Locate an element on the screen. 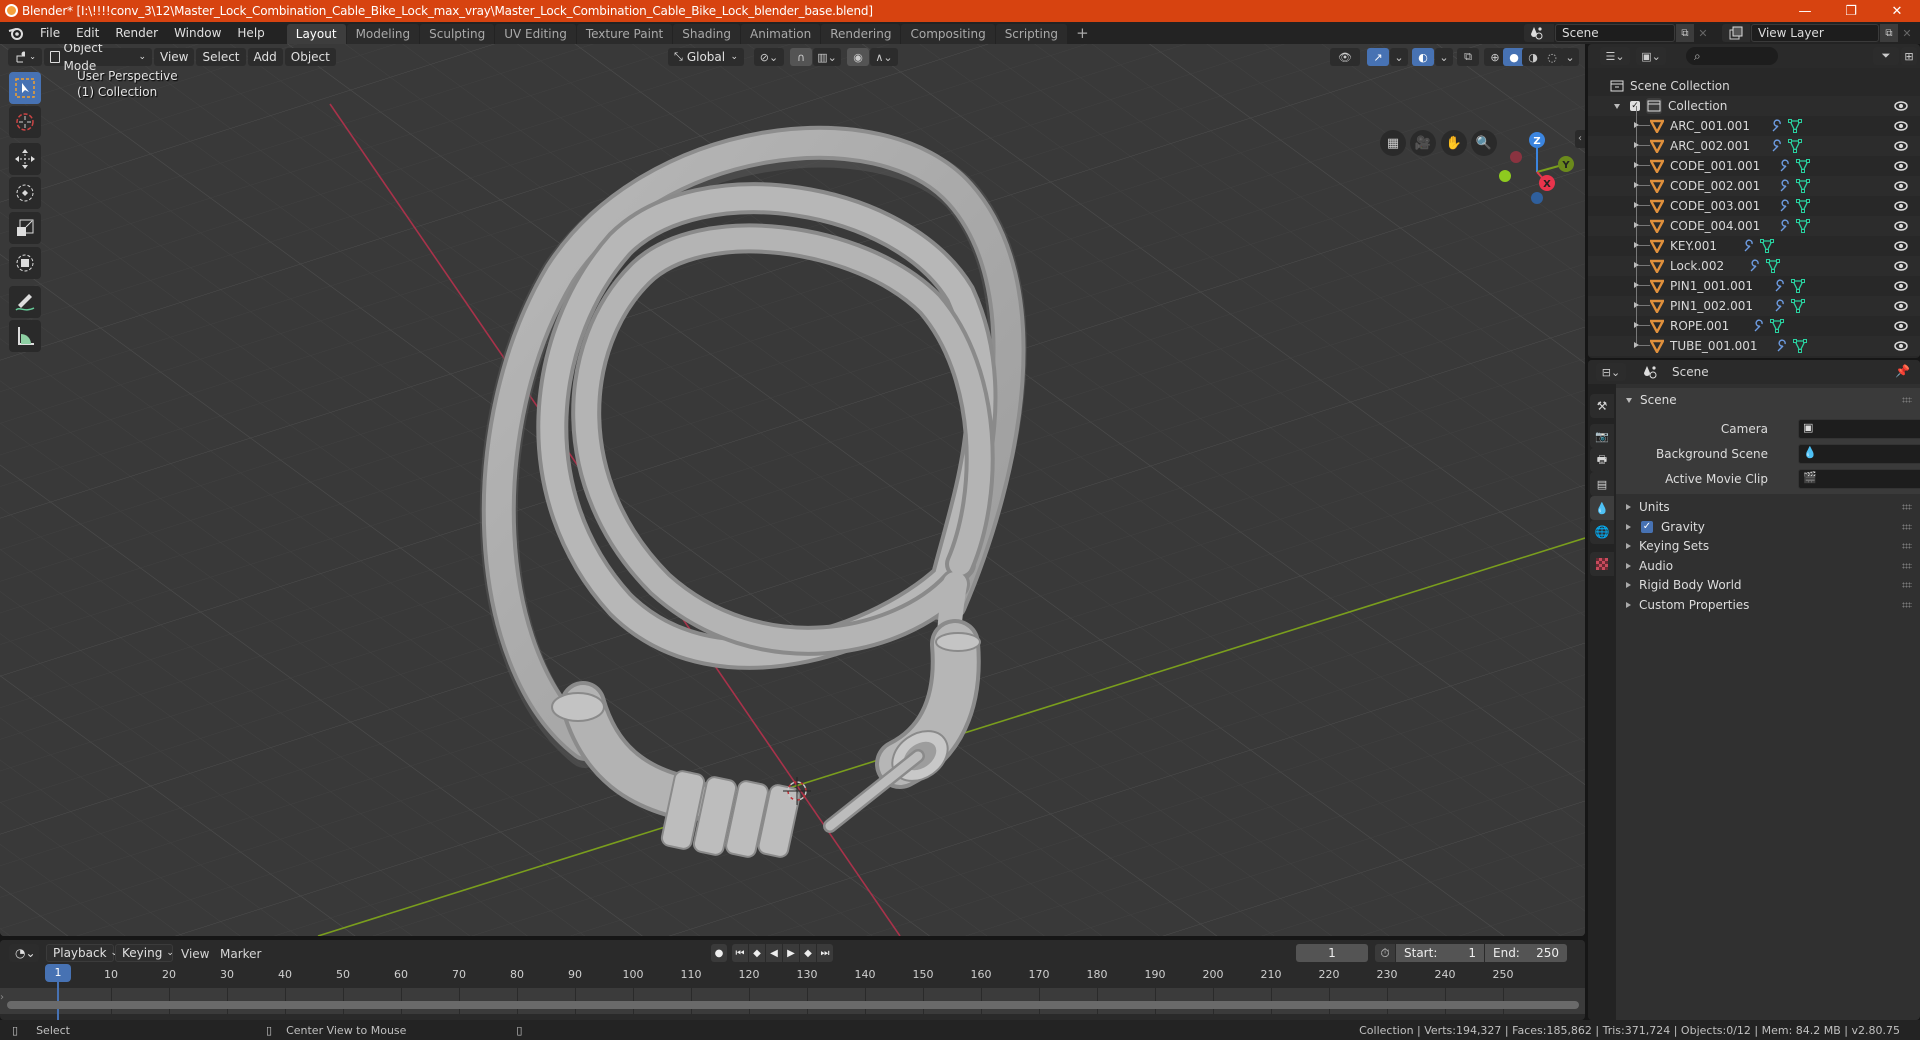 This screenshot has width=1920, height=1040. tab-compositing: Compositing is located at coordinates (948, 34).